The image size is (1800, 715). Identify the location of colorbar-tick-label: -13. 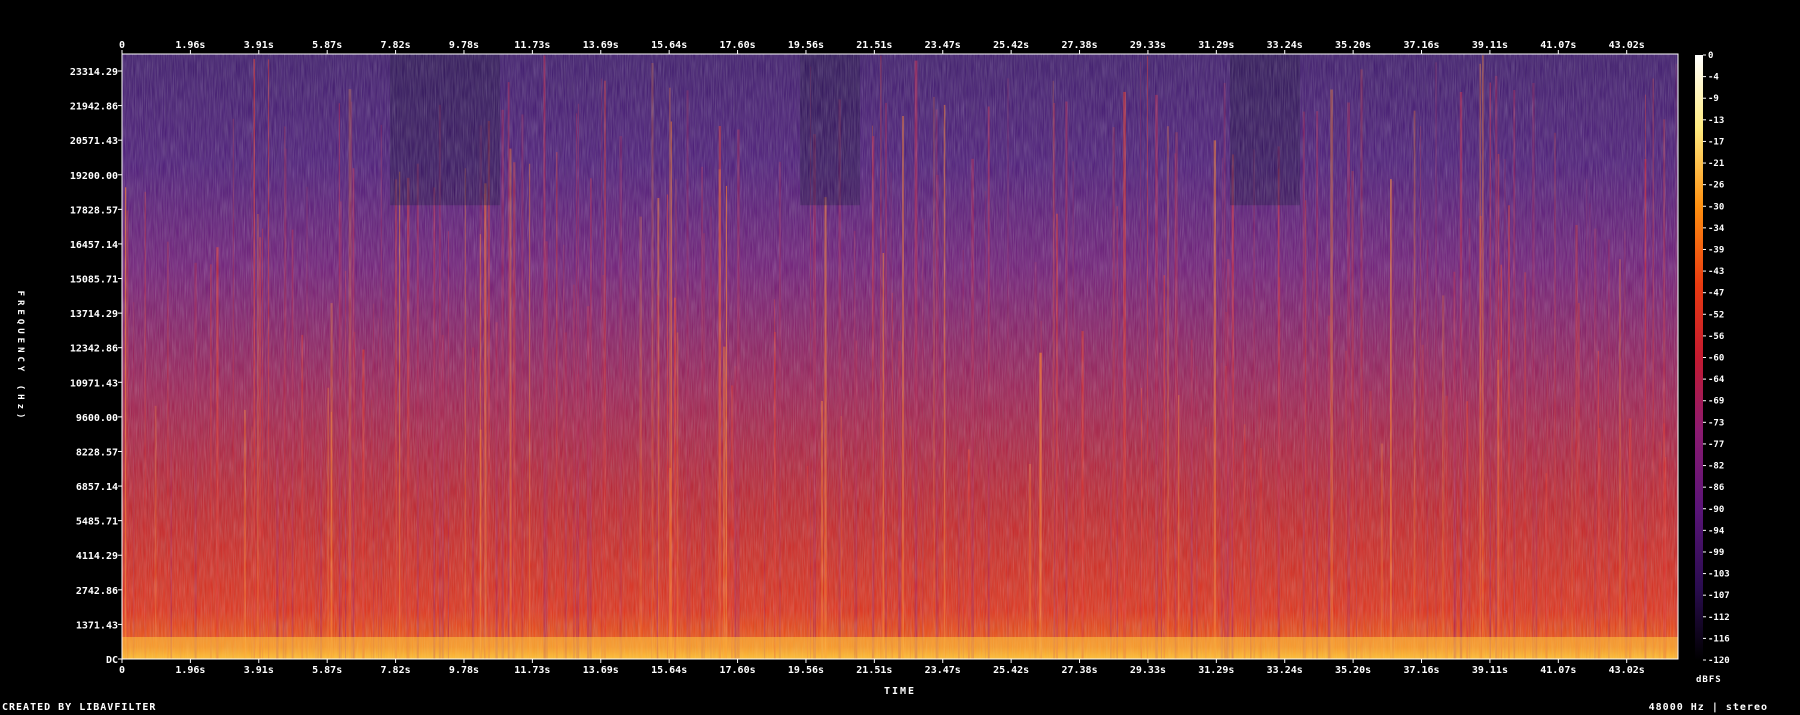
(1716, 121).